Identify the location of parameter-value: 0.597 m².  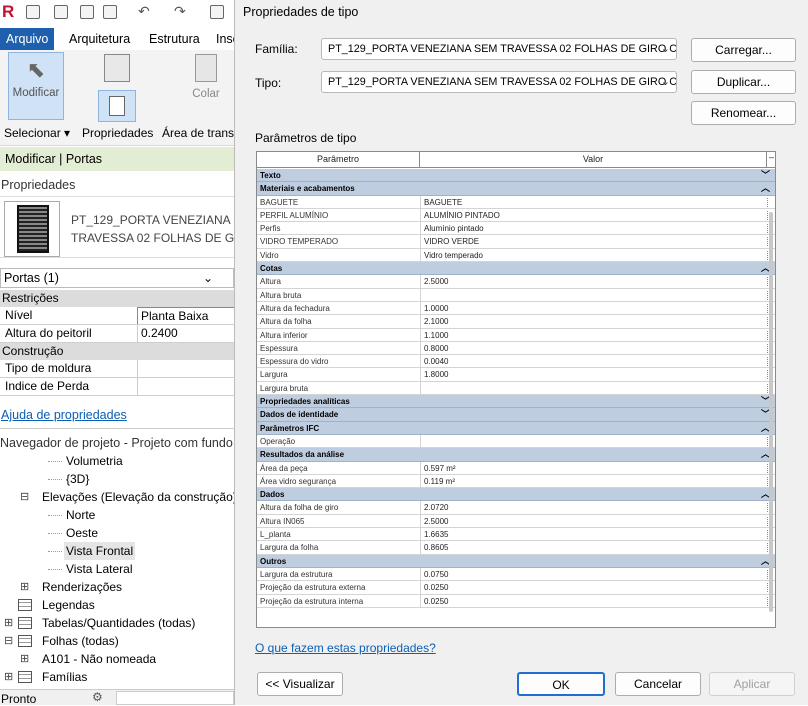
(595, 468).